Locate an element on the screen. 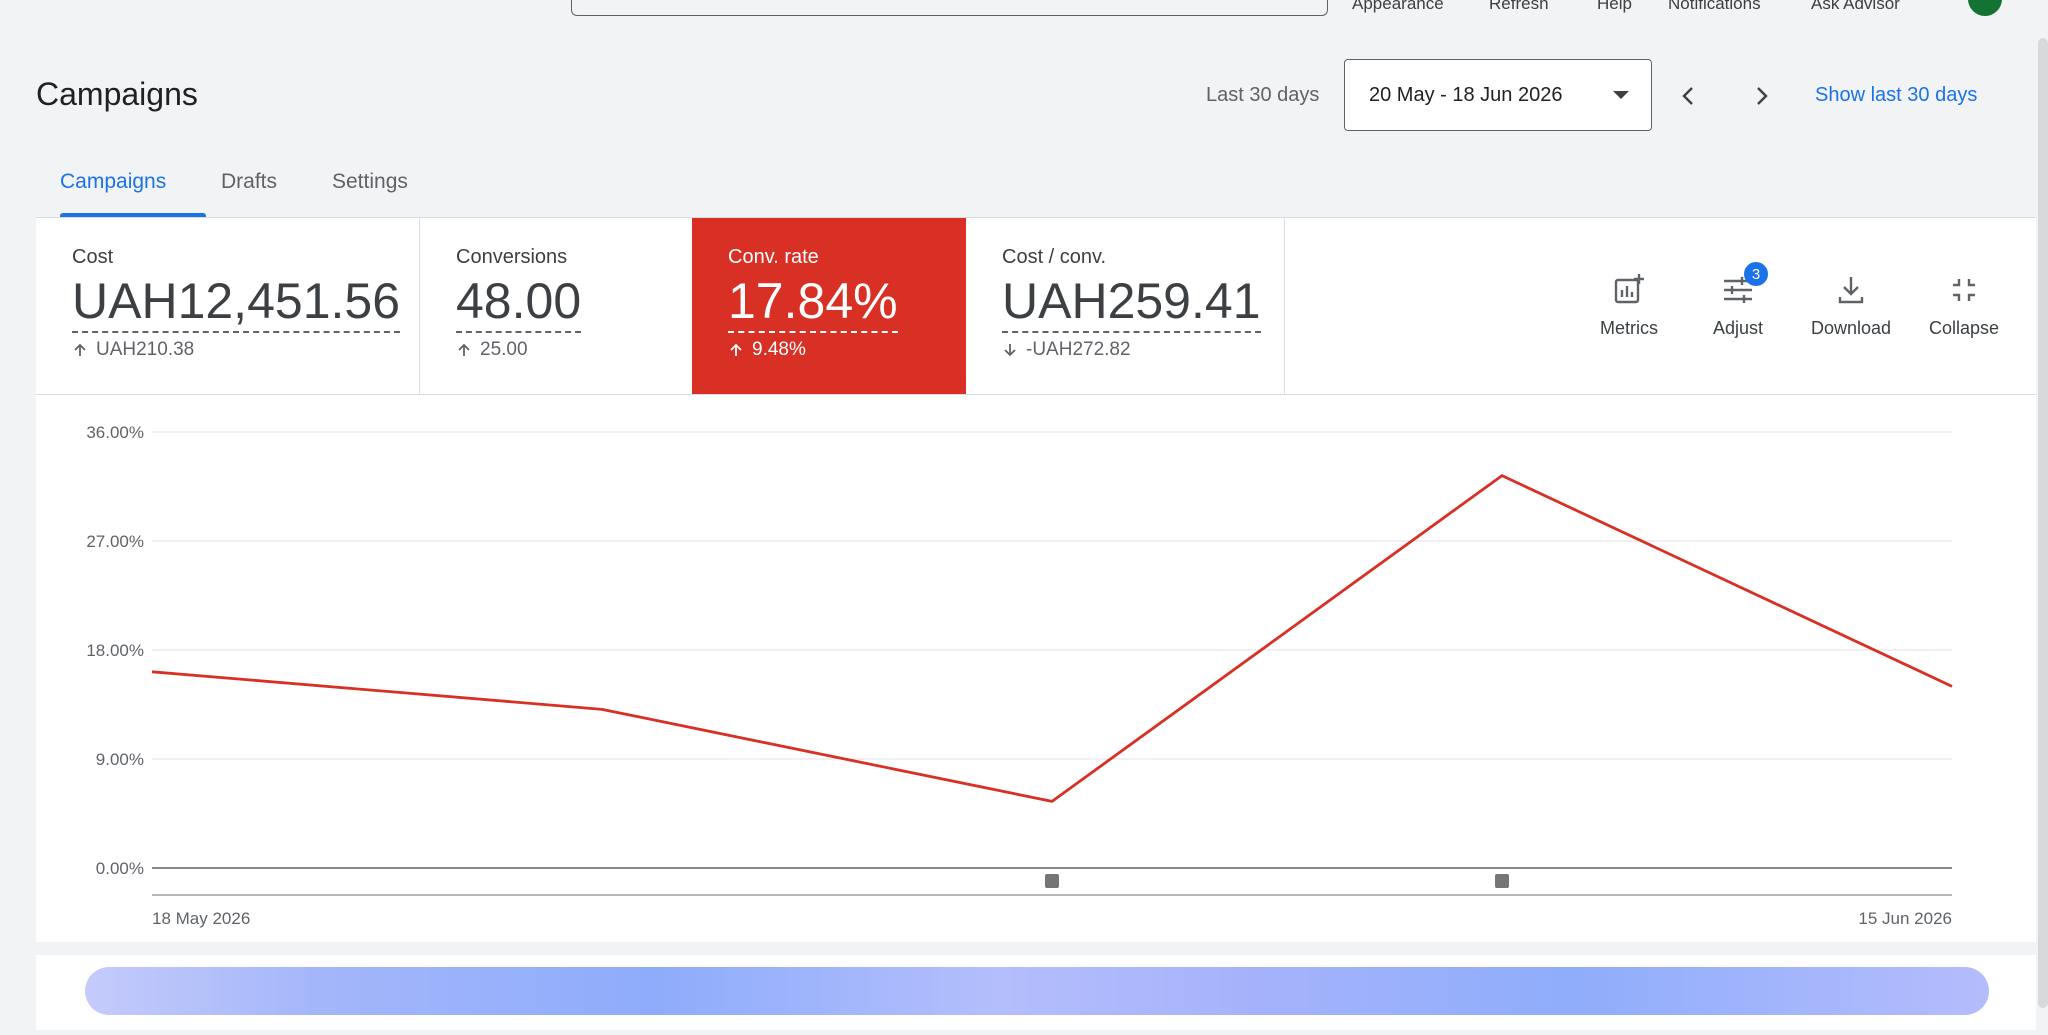  ask-advisor-button: Ask Advisor is located at coordinates (1855, 7).